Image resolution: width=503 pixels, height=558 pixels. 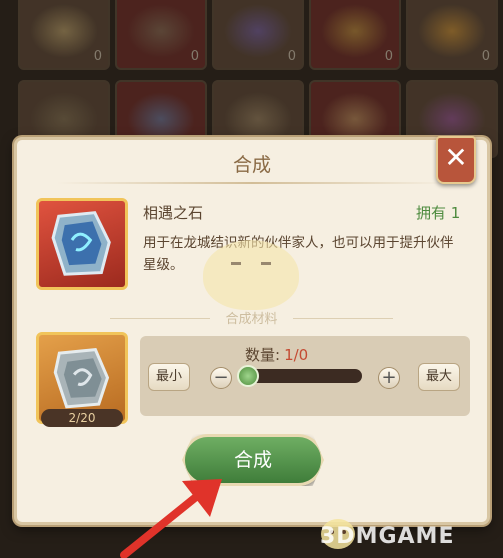 I want to click on increase-button: +, so click(x=389, y=378).